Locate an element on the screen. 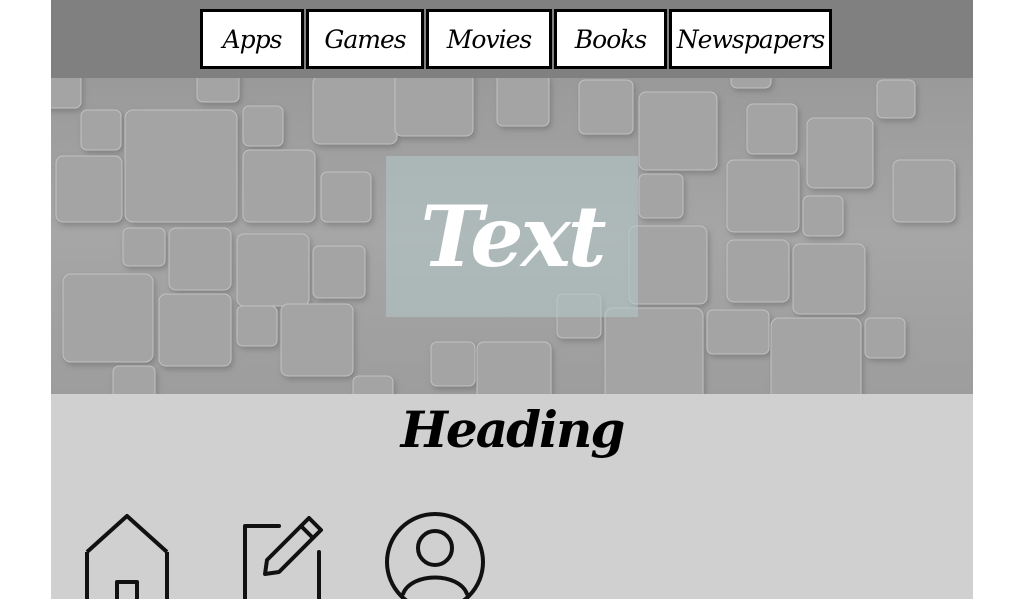  main-nav: Apps Games Movies Books Newspapers is located at coordinates (516, 39).